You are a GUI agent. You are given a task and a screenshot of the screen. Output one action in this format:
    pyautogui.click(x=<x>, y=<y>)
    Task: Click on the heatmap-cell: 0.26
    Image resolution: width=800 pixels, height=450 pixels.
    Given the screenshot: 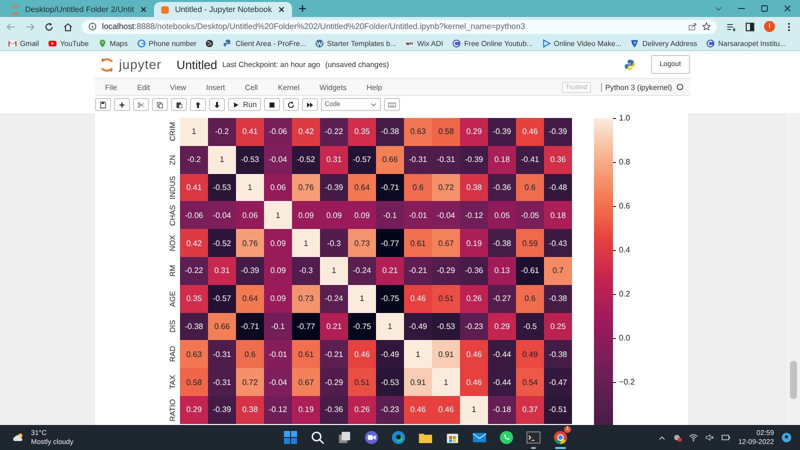 What is the action you would take?
    pyautogui.click(x=474, y=298)
    